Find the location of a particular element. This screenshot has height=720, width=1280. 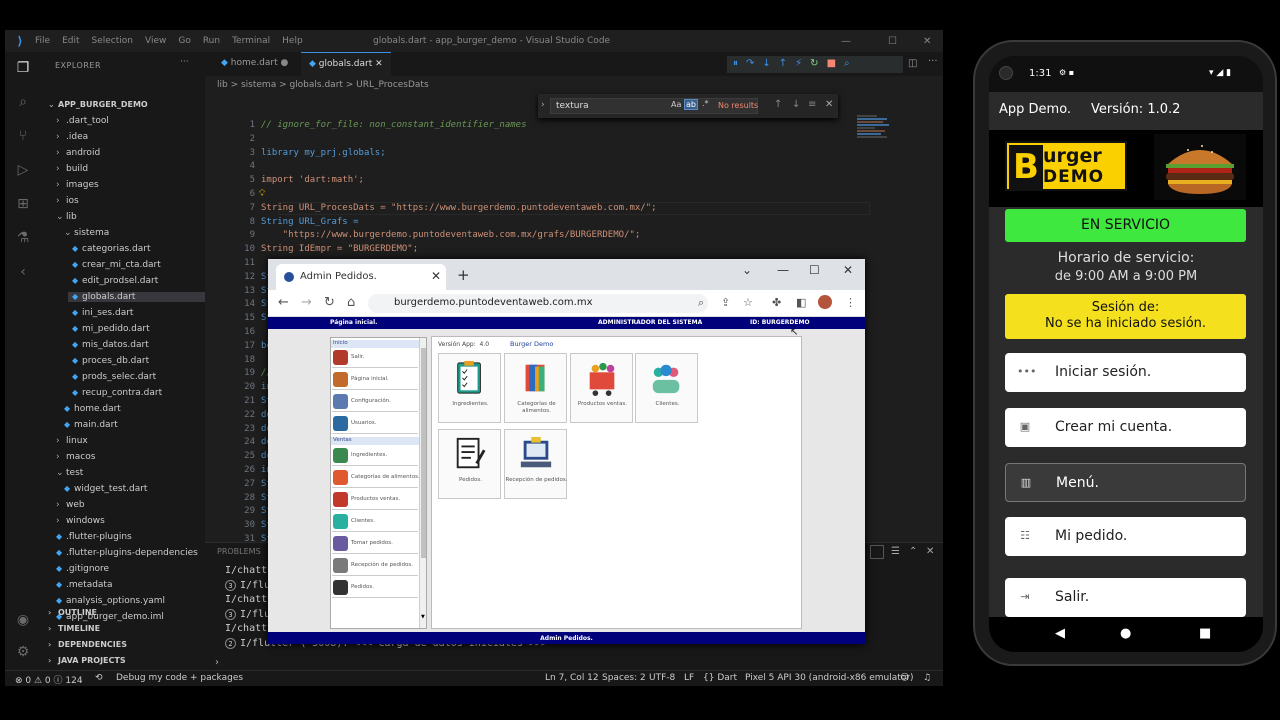

tree-folder: › .dart_tool is located at coordinates (82, 121).